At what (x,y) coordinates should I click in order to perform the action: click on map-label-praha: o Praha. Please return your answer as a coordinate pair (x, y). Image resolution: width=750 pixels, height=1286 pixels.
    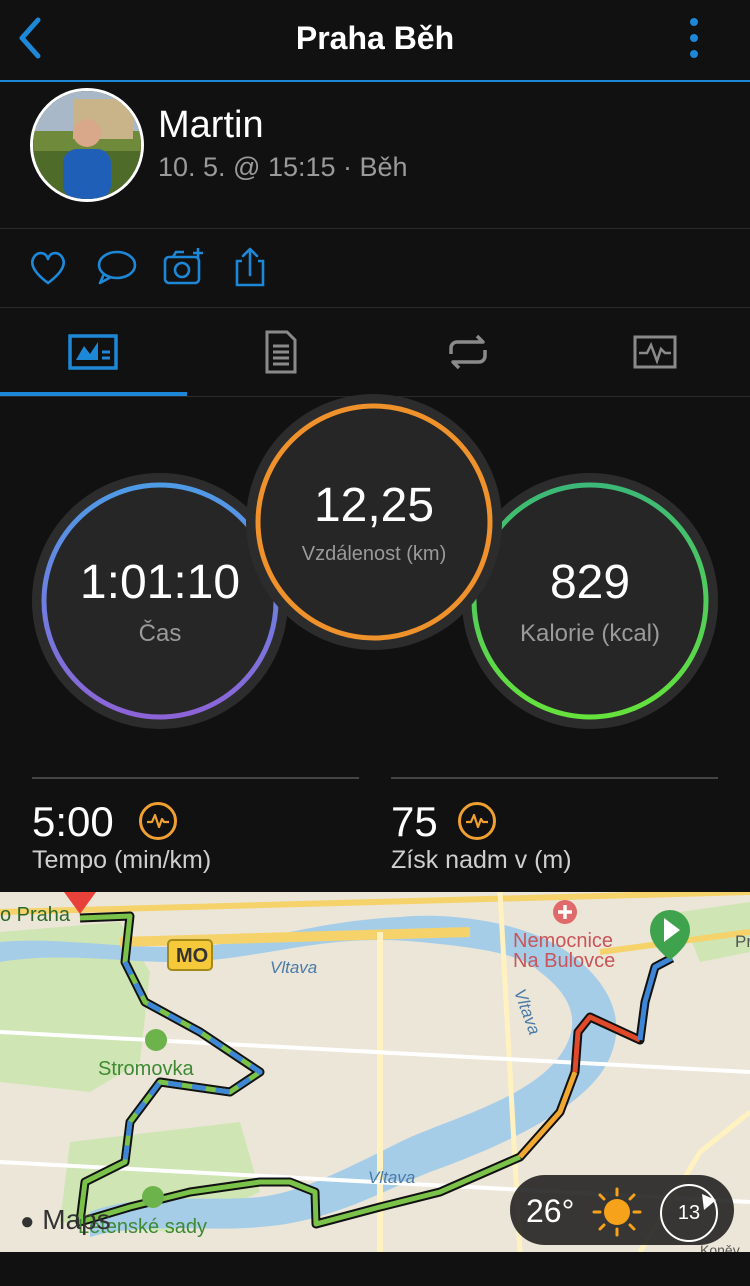
    Looking at the image, I should click on (35, 915).